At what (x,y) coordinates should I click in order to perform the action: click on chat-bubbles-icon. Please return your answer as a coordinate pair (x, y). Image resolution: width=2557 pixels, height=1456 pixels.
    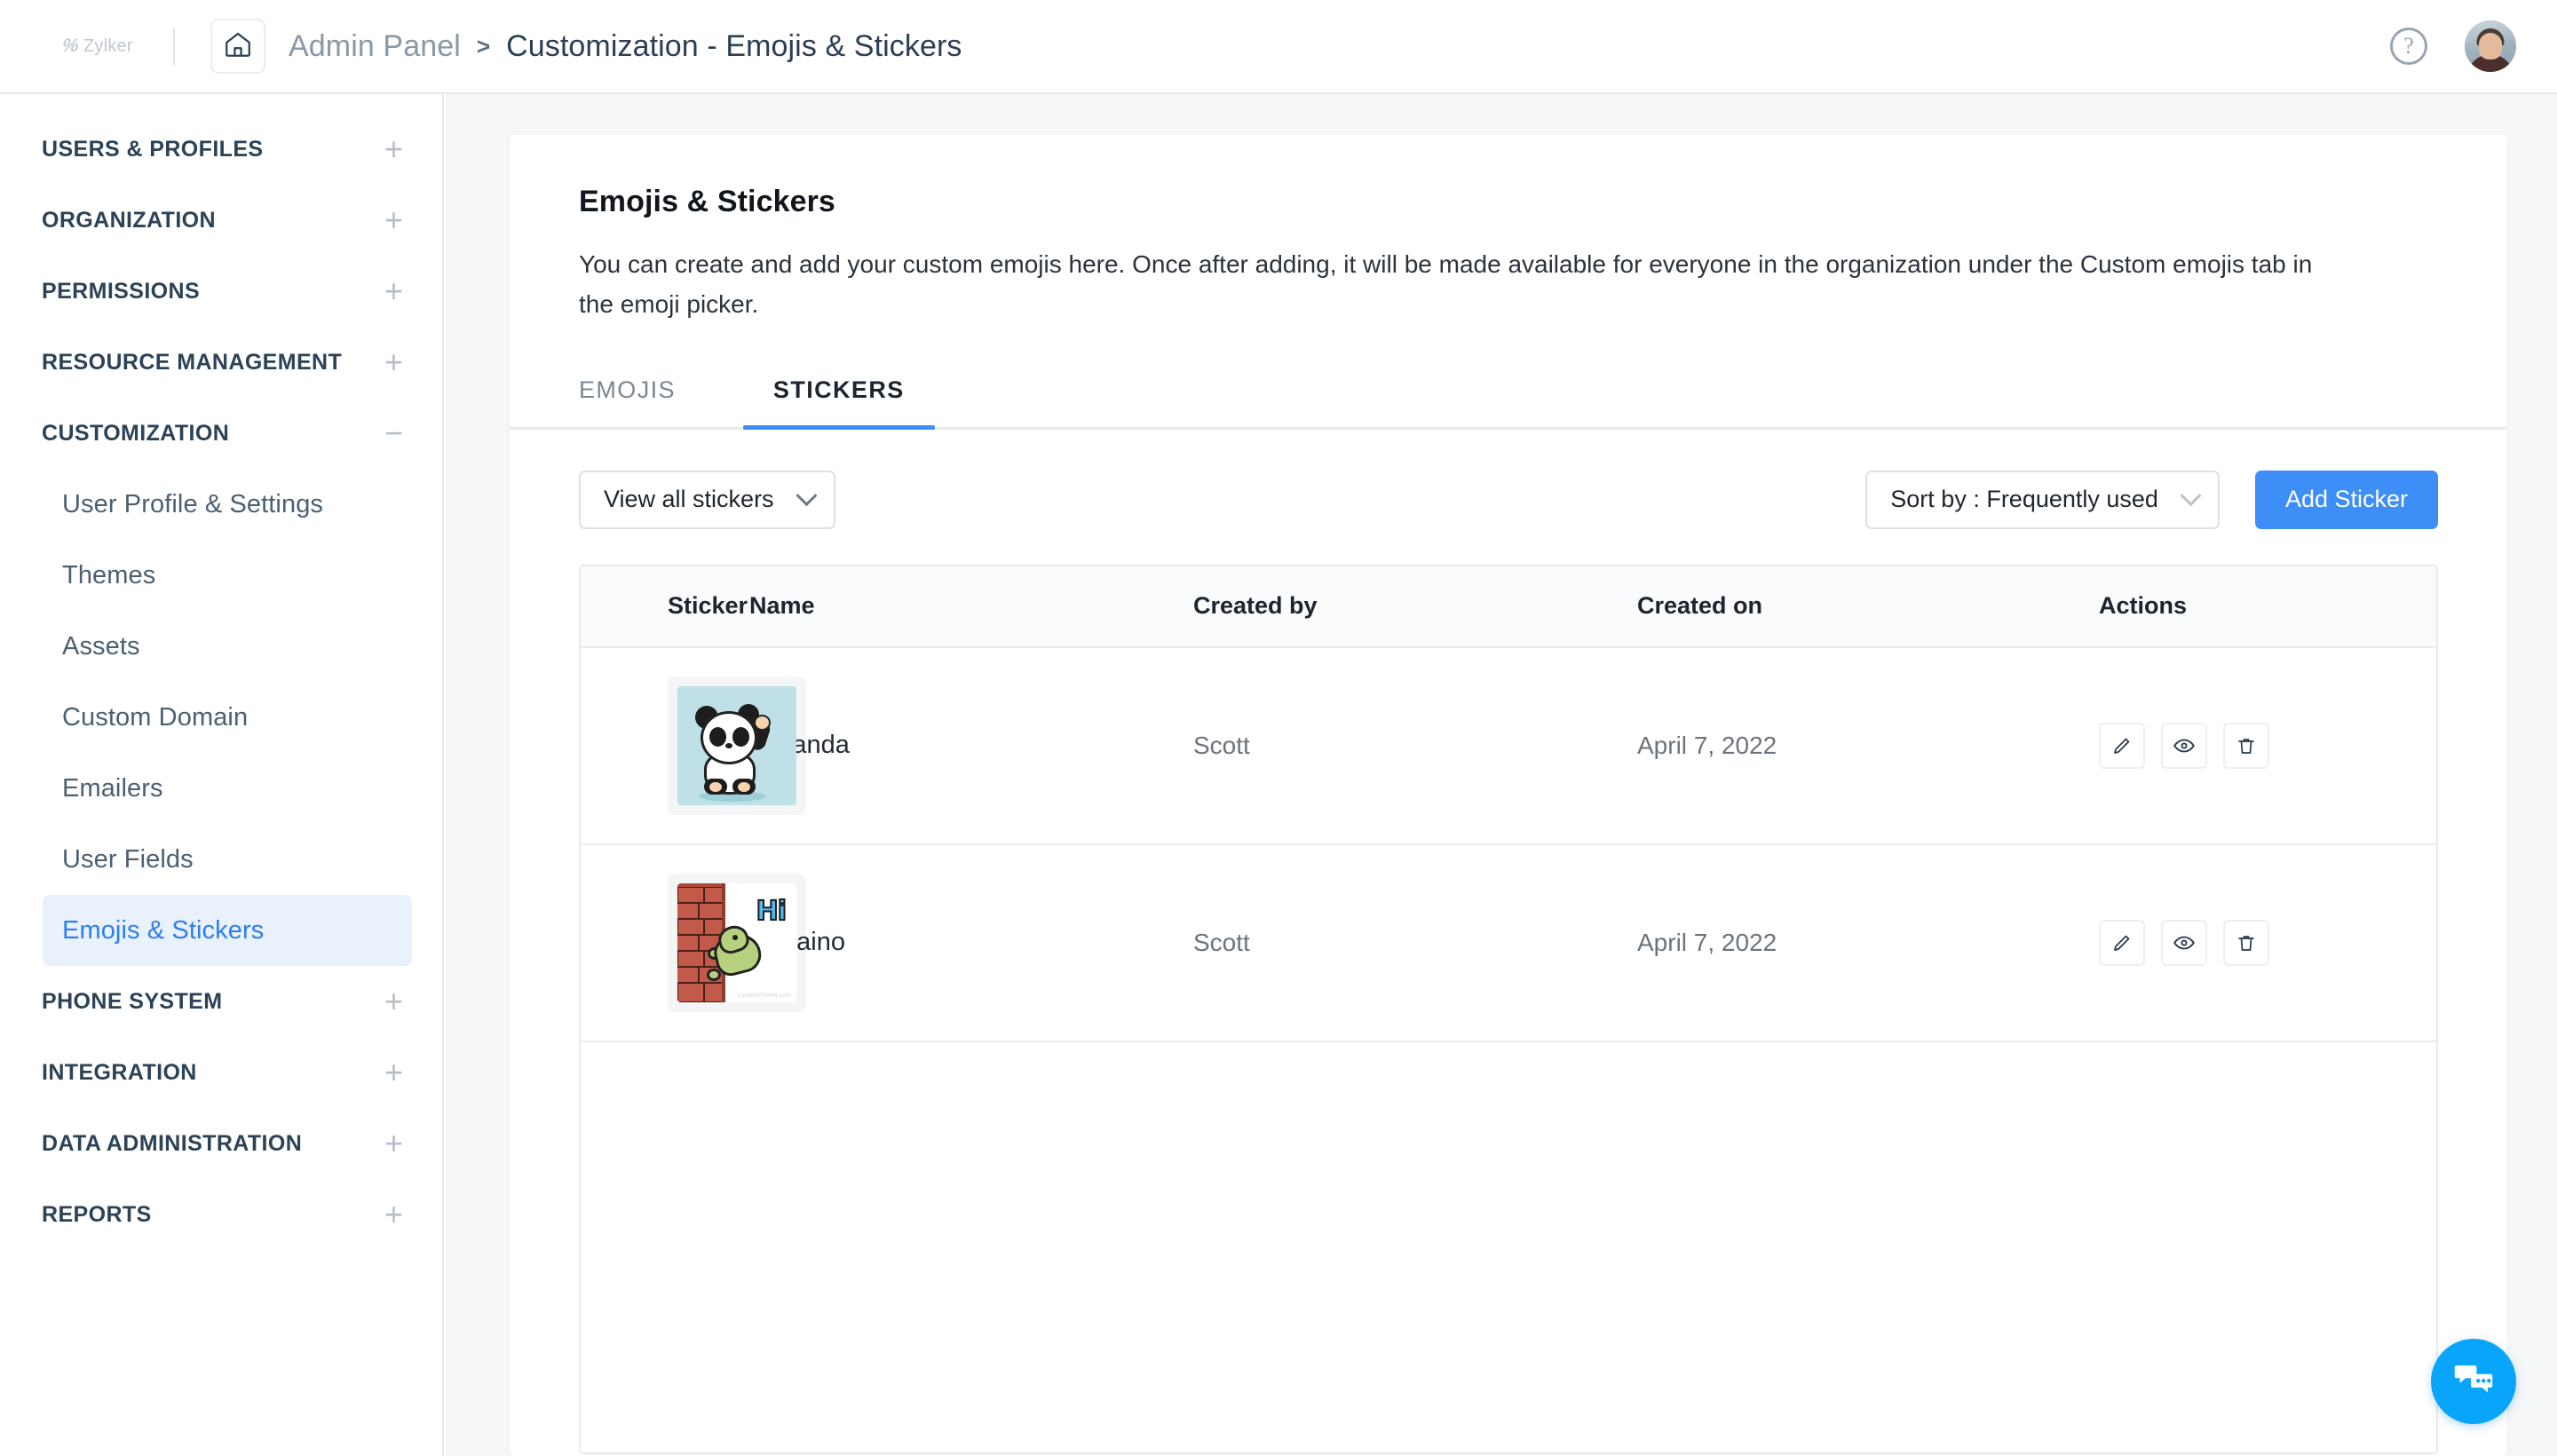
    Looking at the image, I should click on (2473, 1382).